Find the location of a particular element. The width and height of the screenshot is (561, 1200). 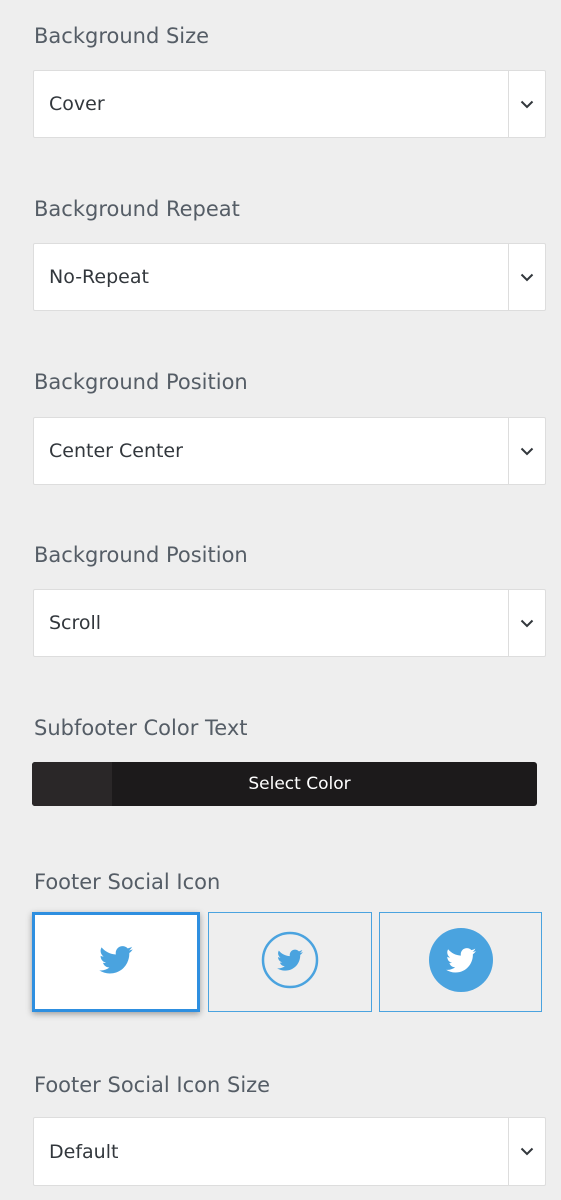

footer-social-icon-label: Footer Social Icon is located at coordinates (127, 882).